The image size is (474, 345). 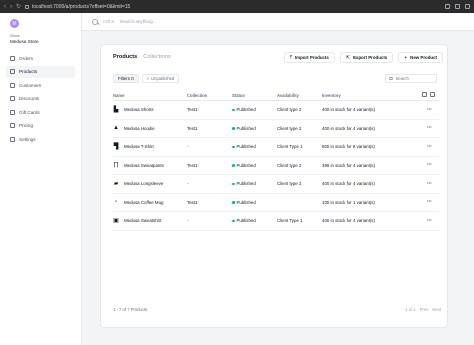 What do you see at coordinates (18, 7) in the screenshot?
I see `reload-icon: ↻` at bounding box center [18, 7].